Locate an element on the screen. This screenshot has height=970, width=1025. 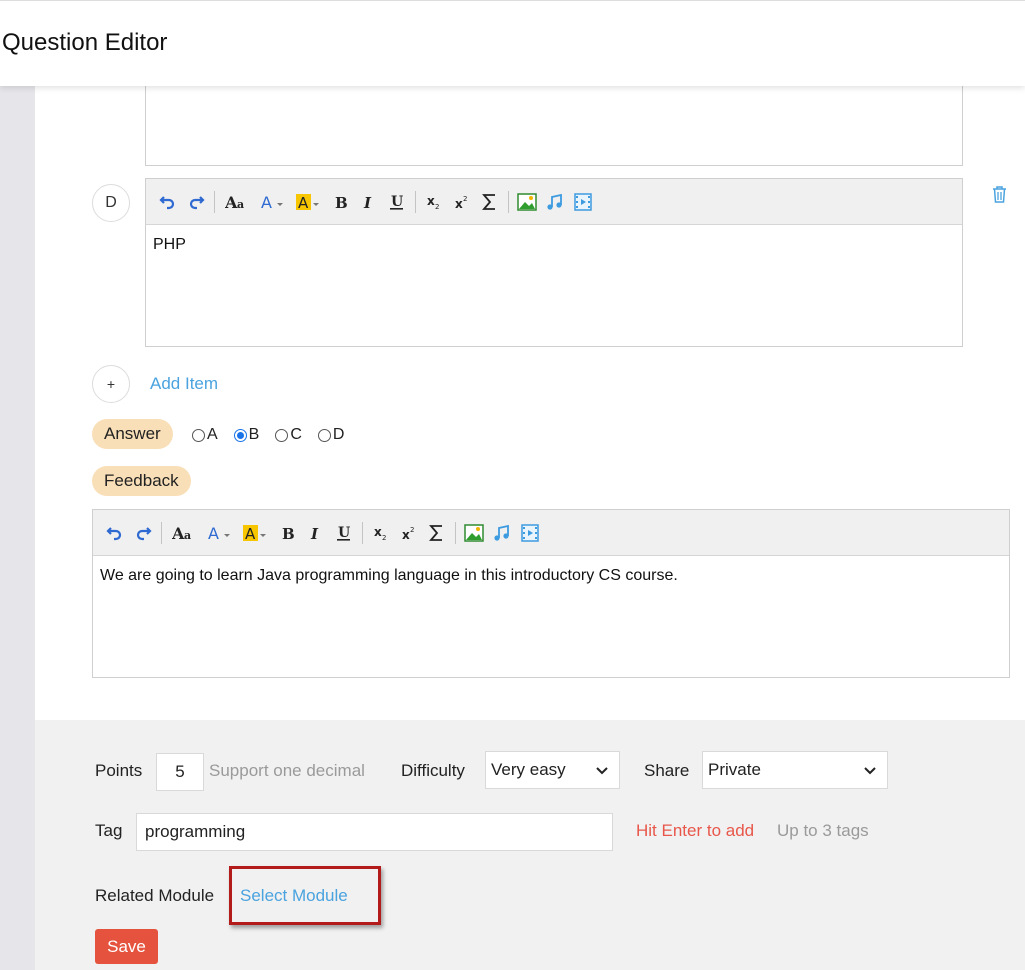
add-item-link: Add Item is located at coordinates (184, 384).